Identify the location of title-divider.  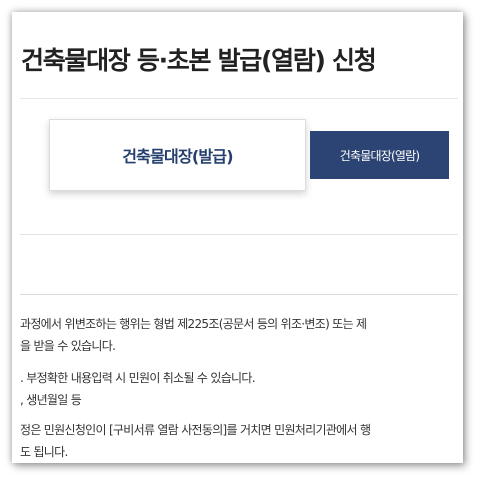
(239, 98).